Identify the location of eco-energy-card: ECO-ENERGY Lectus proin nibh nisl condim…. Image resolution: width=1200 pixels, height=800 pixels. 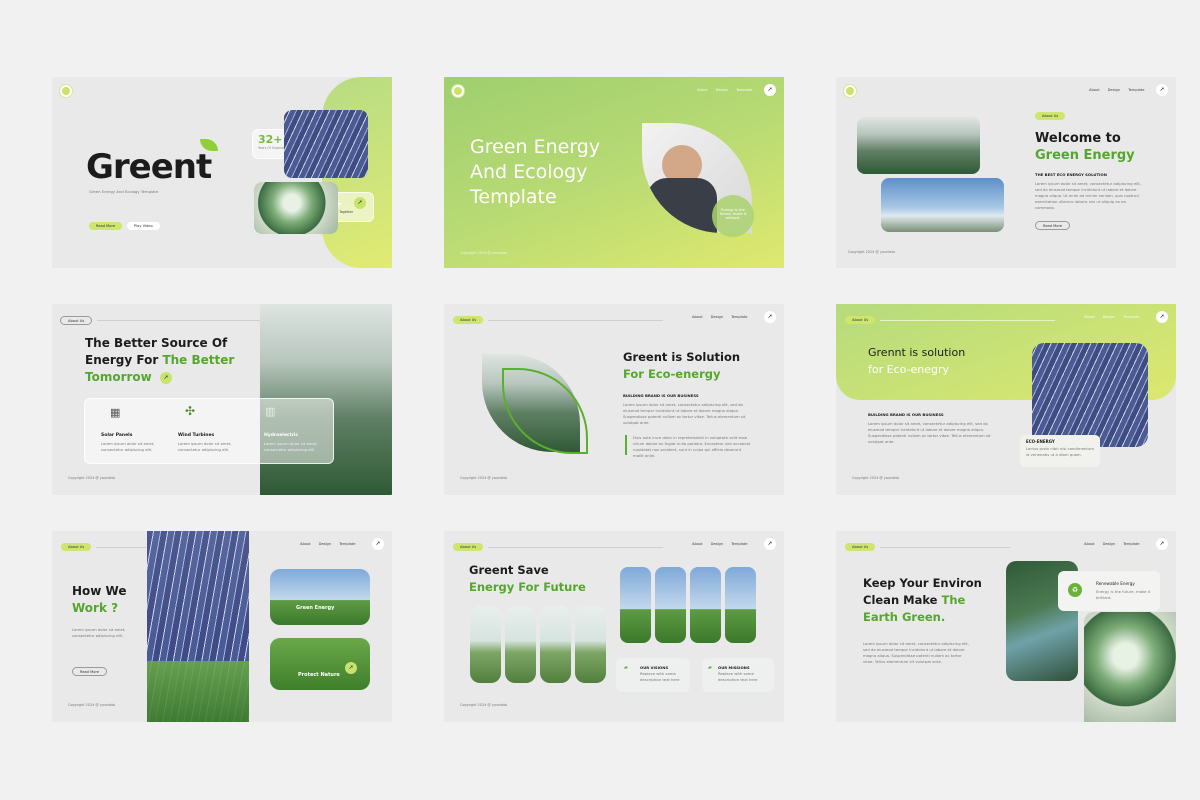
(1060, 451).